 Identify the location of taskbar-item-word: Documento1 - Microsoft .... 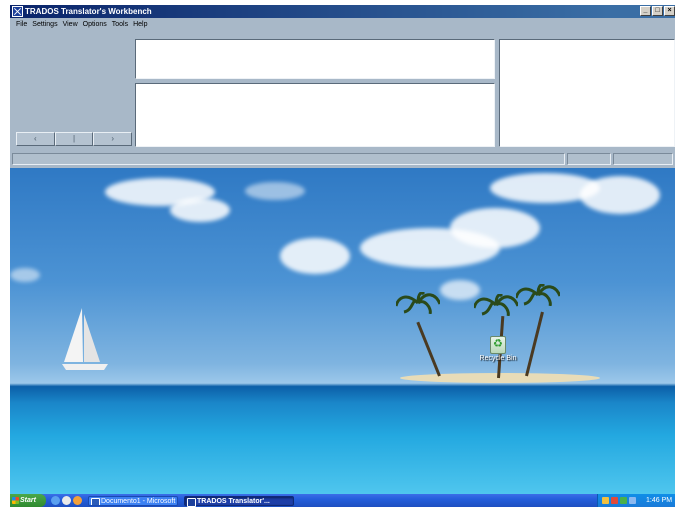
(133, 500).